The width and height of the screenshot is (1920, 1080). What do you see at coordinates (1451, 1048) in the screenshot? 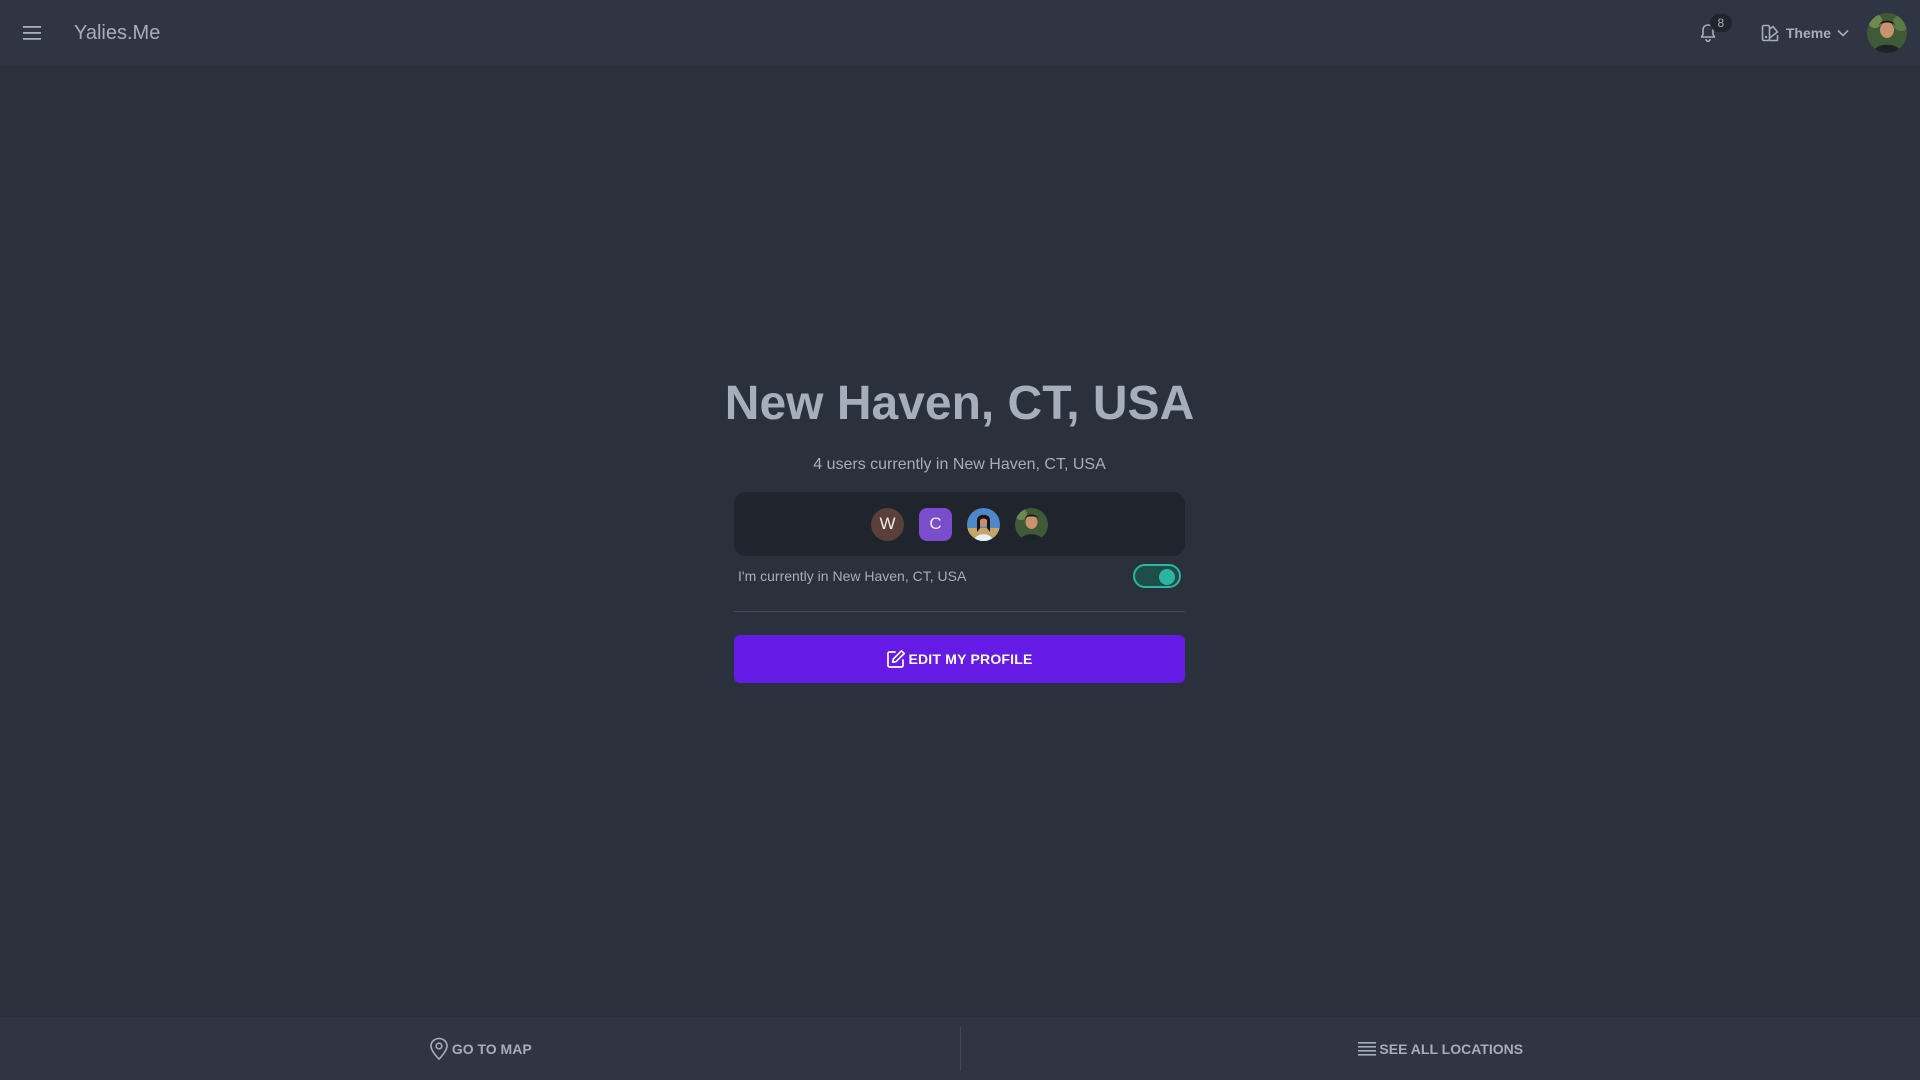
I see `see-all-locations-label: SEE ALL LOCATIONS` at bounding box center [1451, 1048].